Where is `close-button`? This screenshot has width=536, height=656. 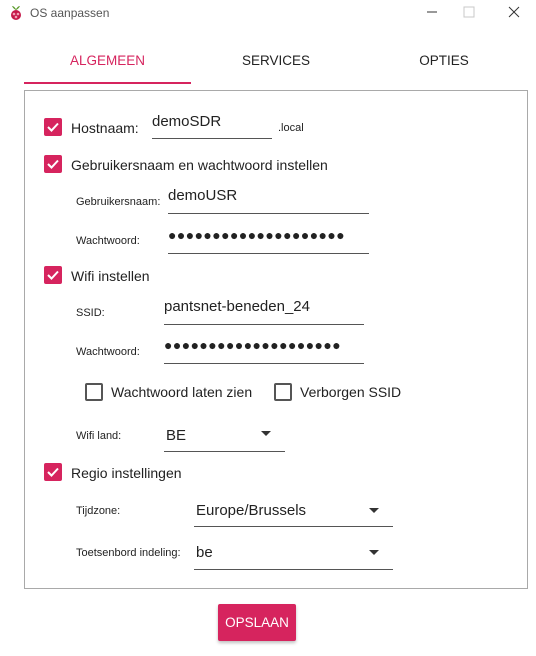 close-button is located at coordinates (514, 12).